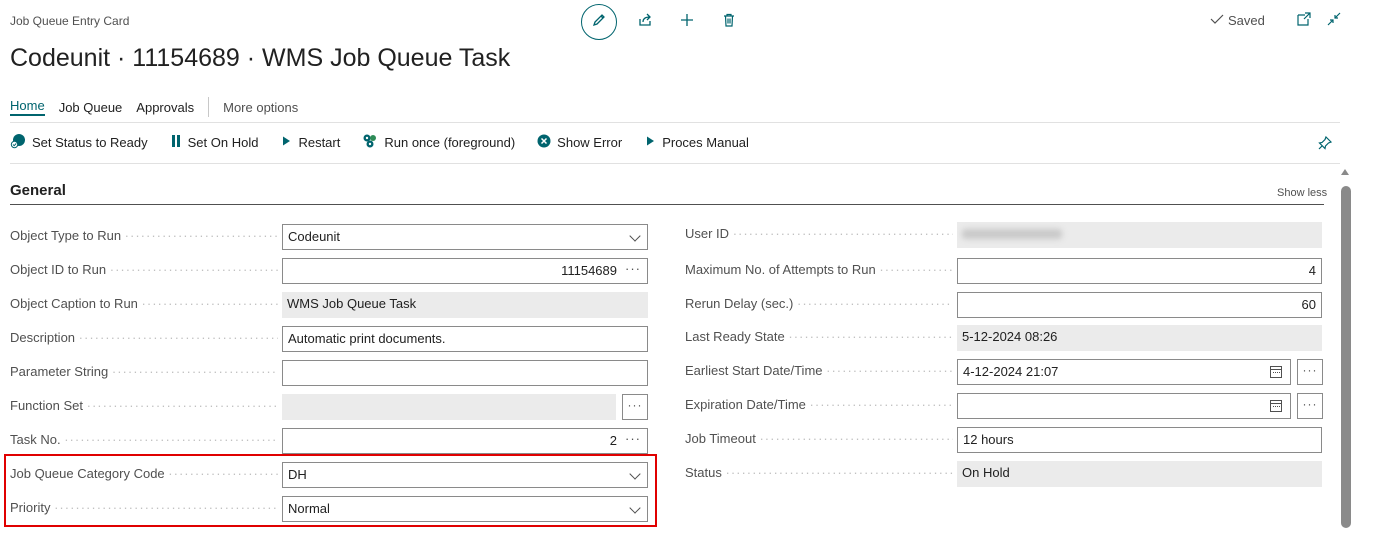  Describe the element at coordinates (1334, 21) in the screenshot. I see `collapse-icon` at that location.